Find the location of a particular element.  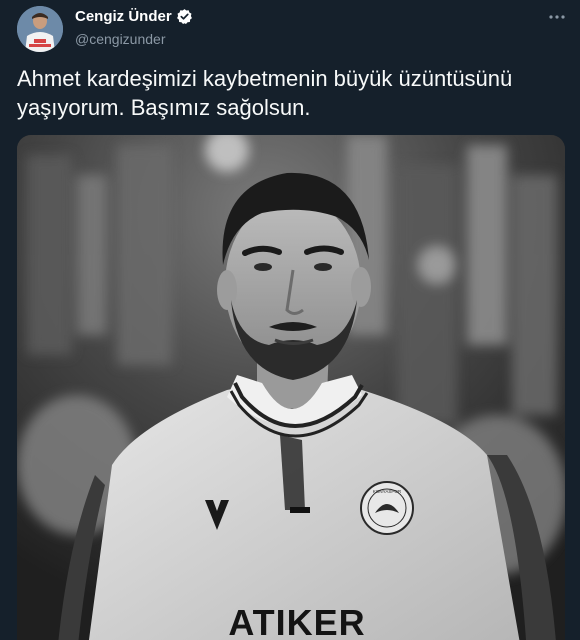

profile-avatar is located at coordinates (40, 29).